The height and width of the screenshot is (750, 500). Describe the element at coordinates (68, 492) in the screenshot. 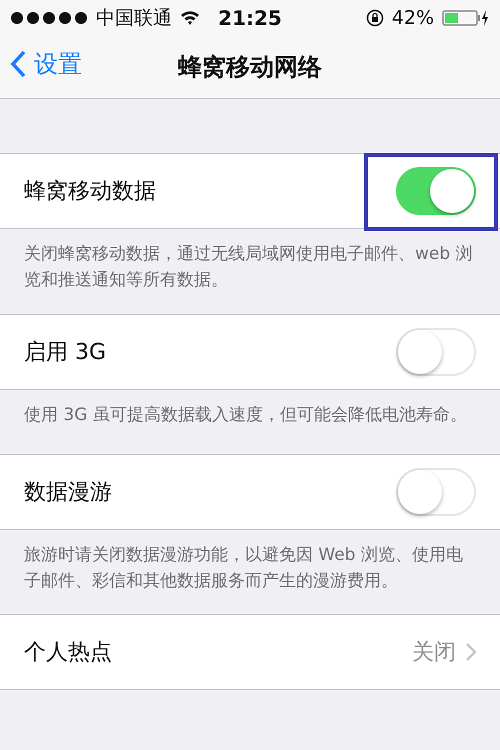

I see `row-label: 数据漫游` at that location.